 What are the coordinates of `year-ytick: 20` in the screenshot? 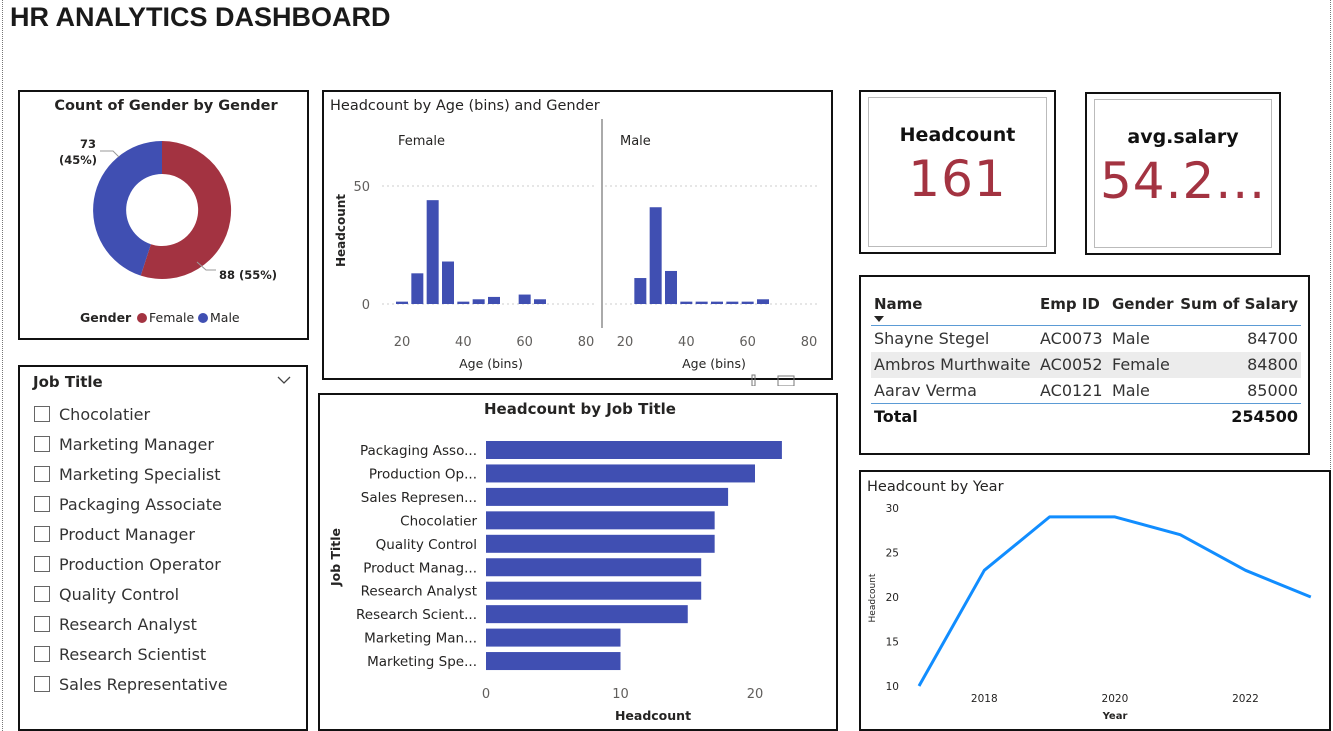 It's located at (892, 598).